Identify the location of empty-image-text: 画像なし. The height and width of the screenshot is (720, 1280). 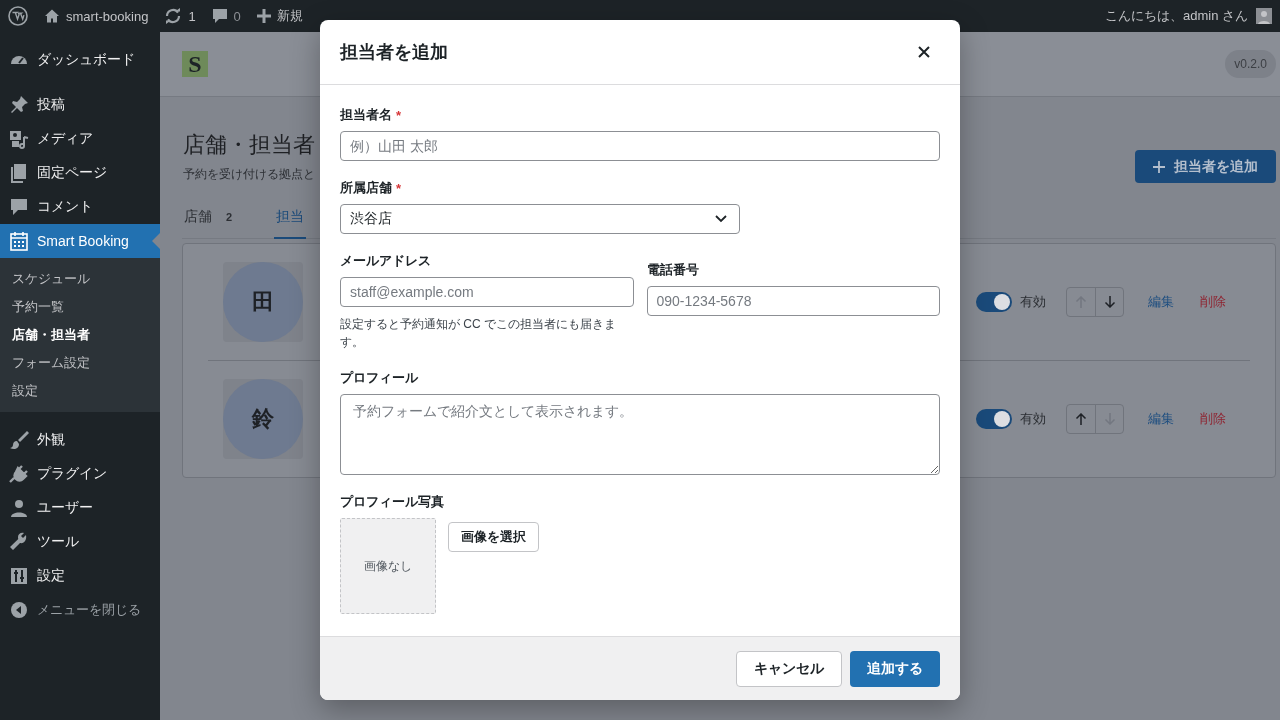
(388, 566).